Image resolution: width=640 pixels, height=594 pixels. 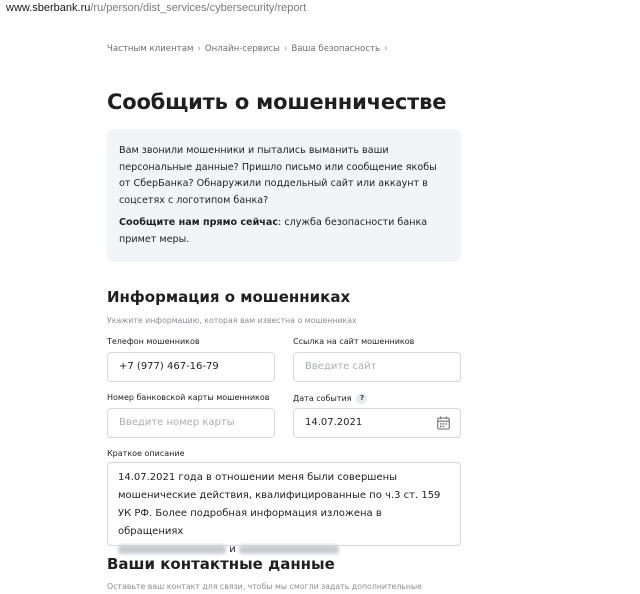 I want to click on question-mark-icon: ?, so click(x=362, y=398).